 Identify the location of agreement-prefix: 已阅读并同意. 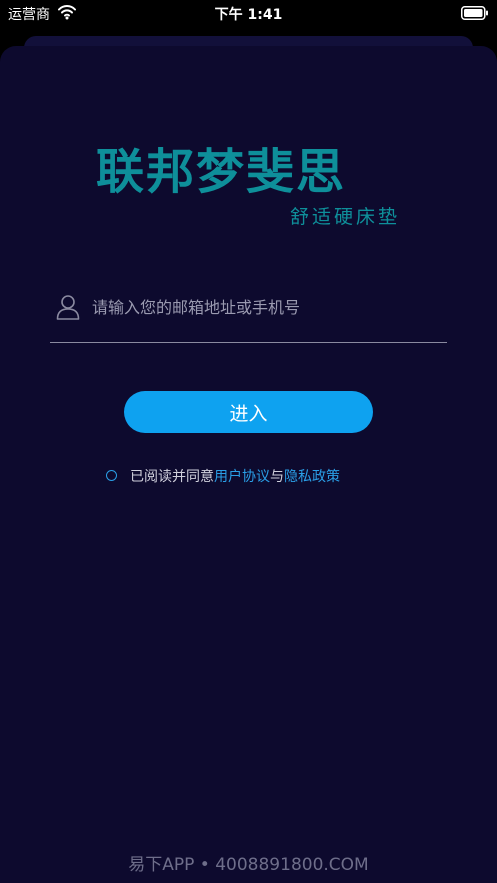
(172, 477).